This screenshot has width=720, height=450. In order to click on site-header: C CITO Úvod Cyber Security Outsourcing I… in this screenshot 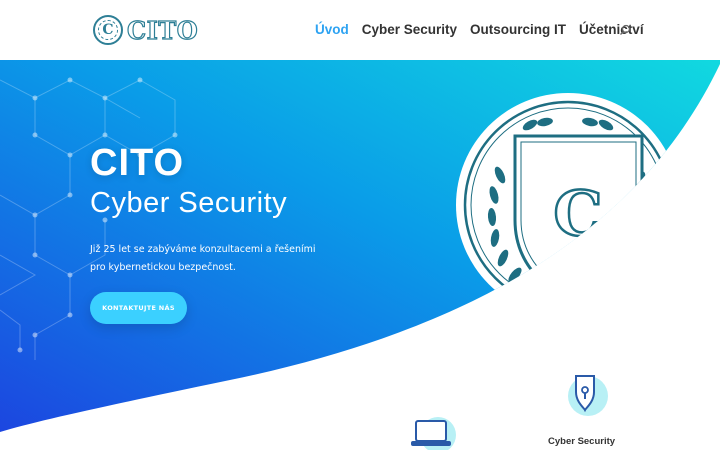, I will do `click(360, 30)`.